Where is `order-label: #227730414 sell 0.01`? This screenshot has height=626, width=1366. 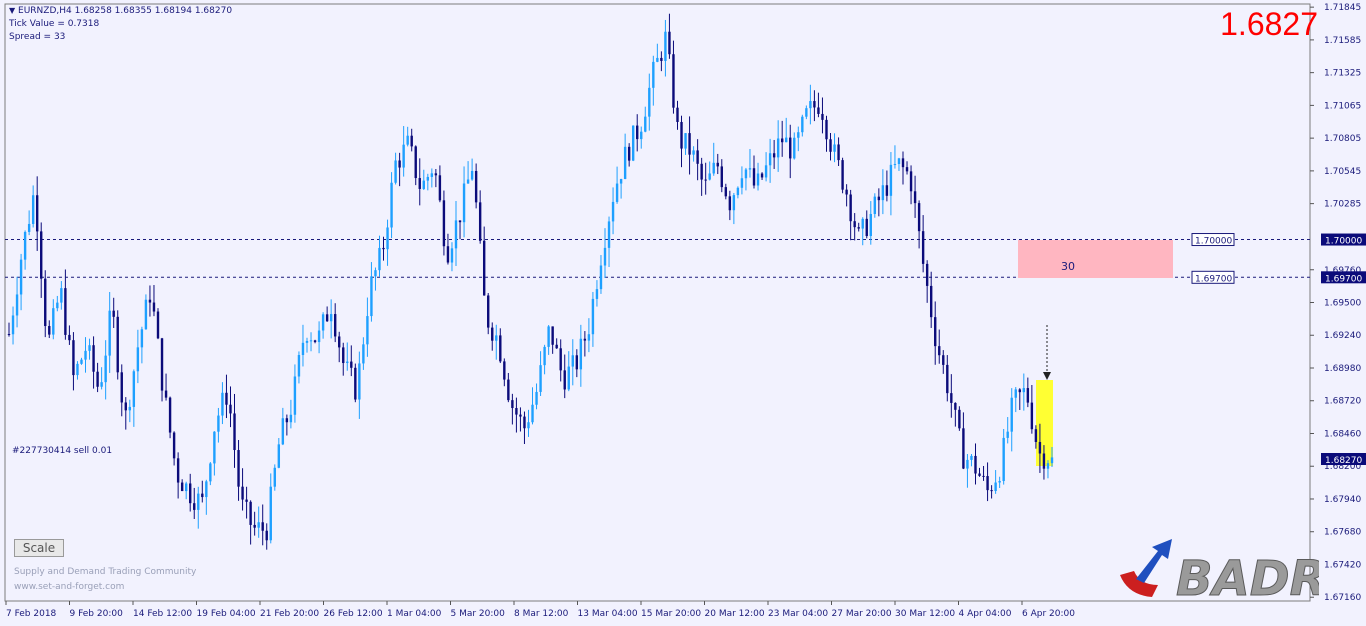
order-label: #227730414 sell 0.01 is located at coordinates (62, 451).